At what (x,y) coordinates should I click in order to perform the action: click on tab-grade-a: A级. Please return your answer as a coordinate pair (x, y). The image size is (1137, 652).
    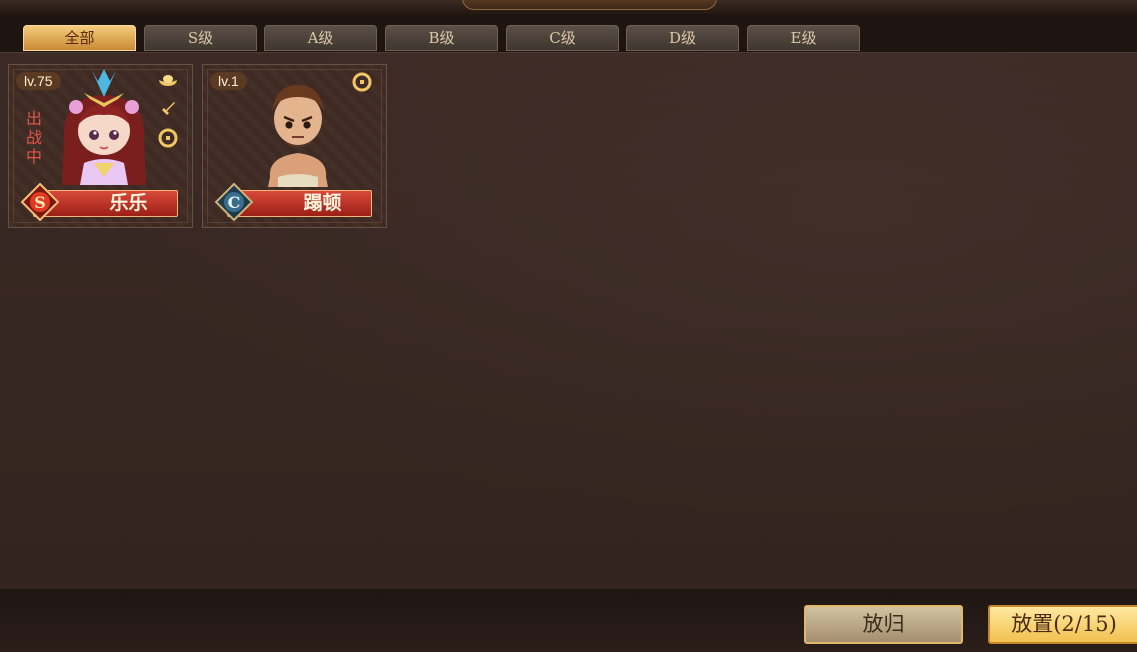
    Looking at the image, I should click on (320, 38).